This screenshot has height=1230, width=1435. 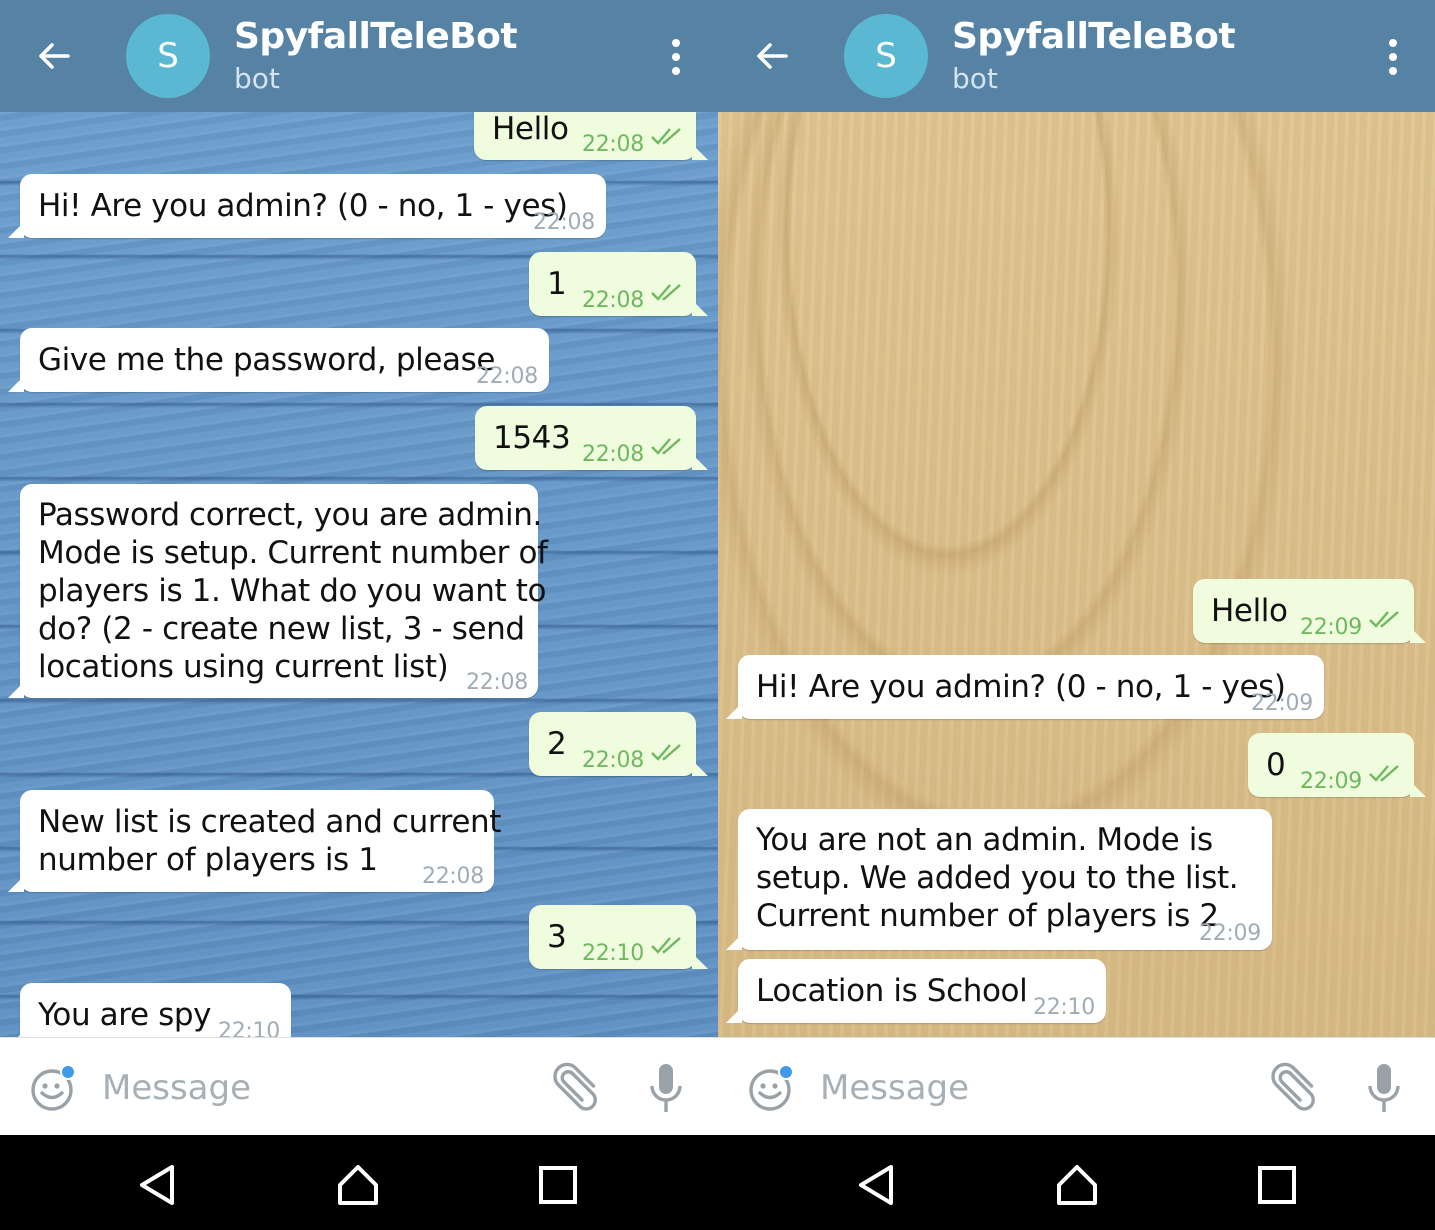 I want to click on message-text: 2, so click(x=557, y=744).